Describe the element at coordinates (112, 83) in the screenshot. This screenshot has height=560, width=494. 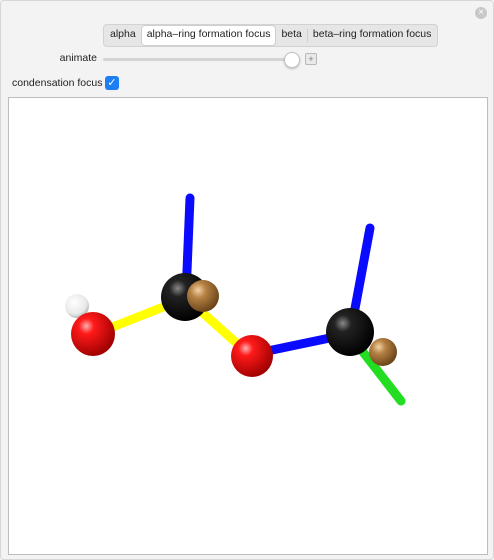
I see `condensation-focus-checkbox: ✓` at that location.